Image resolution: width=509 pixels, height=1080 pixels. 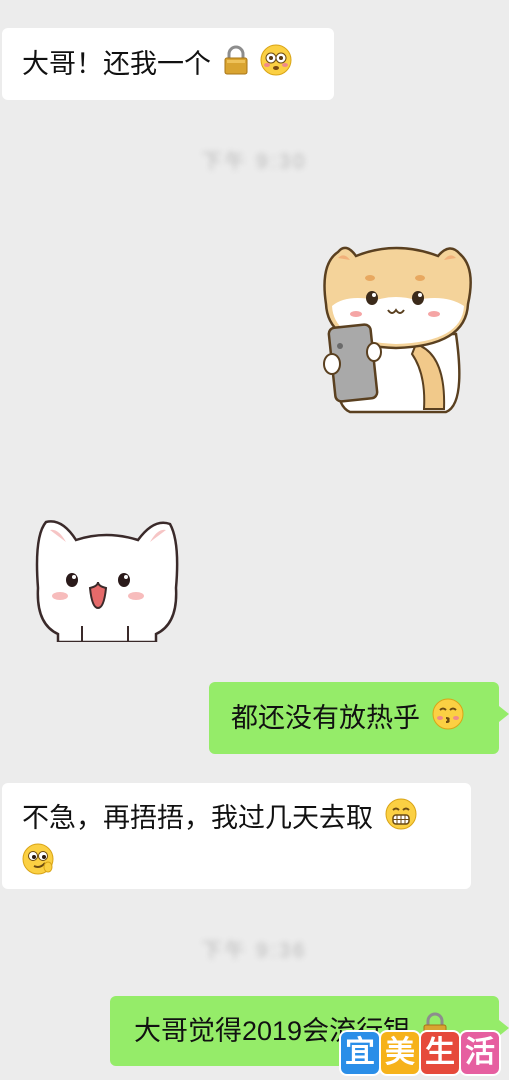 I want to click on message-bubble-outgoing: 都还没有放热乎, so click(x=354, y=718).